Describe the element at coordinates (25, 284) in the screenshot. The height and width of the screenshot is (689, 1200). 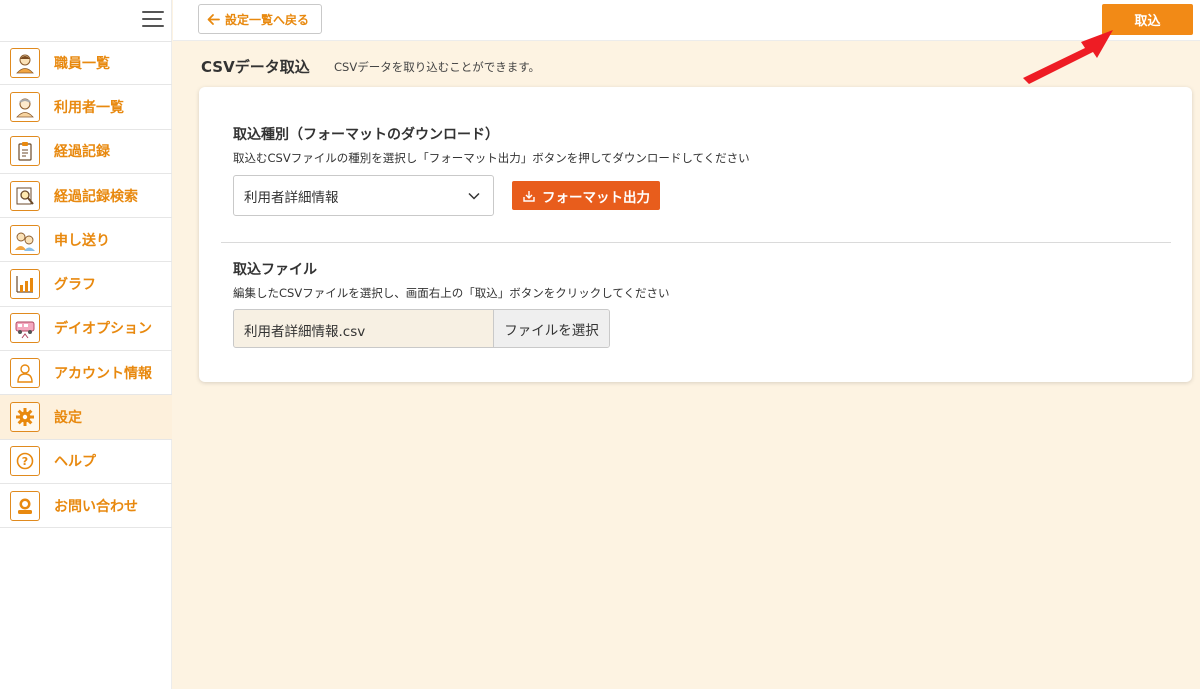
I see `graph-icon` at that location.